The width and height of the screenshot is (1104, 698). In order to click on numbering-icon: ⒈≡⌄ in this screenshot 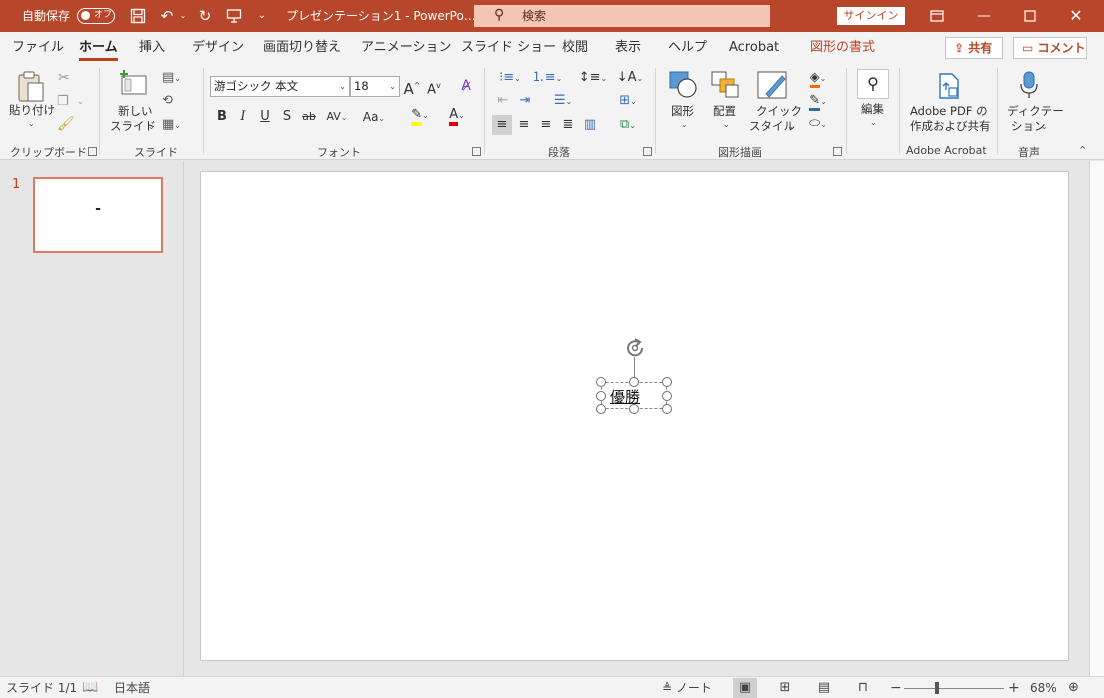, I will do `click(547, 78)`.